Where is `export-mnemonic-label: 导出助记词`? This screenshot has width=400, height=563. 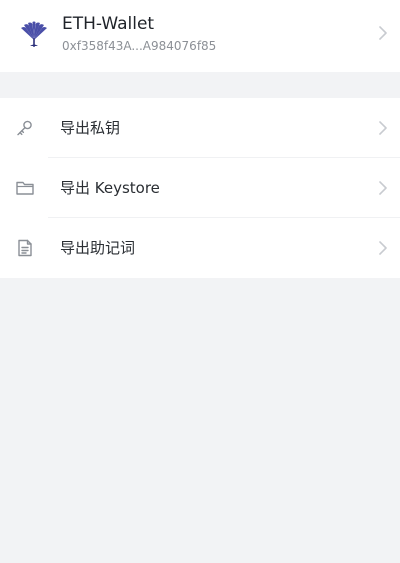 export-mnemonic-label: 导出助记词 is located at coordinates (98, 248).